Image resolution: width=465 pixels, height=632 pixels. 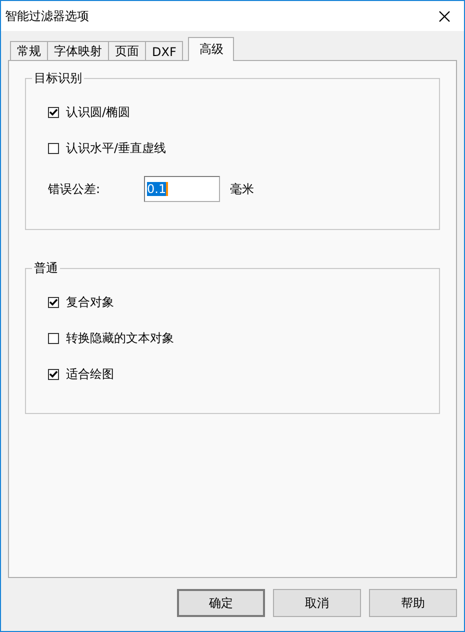 I want to click on dialog-button: 确定, so click(x=221, y=603).